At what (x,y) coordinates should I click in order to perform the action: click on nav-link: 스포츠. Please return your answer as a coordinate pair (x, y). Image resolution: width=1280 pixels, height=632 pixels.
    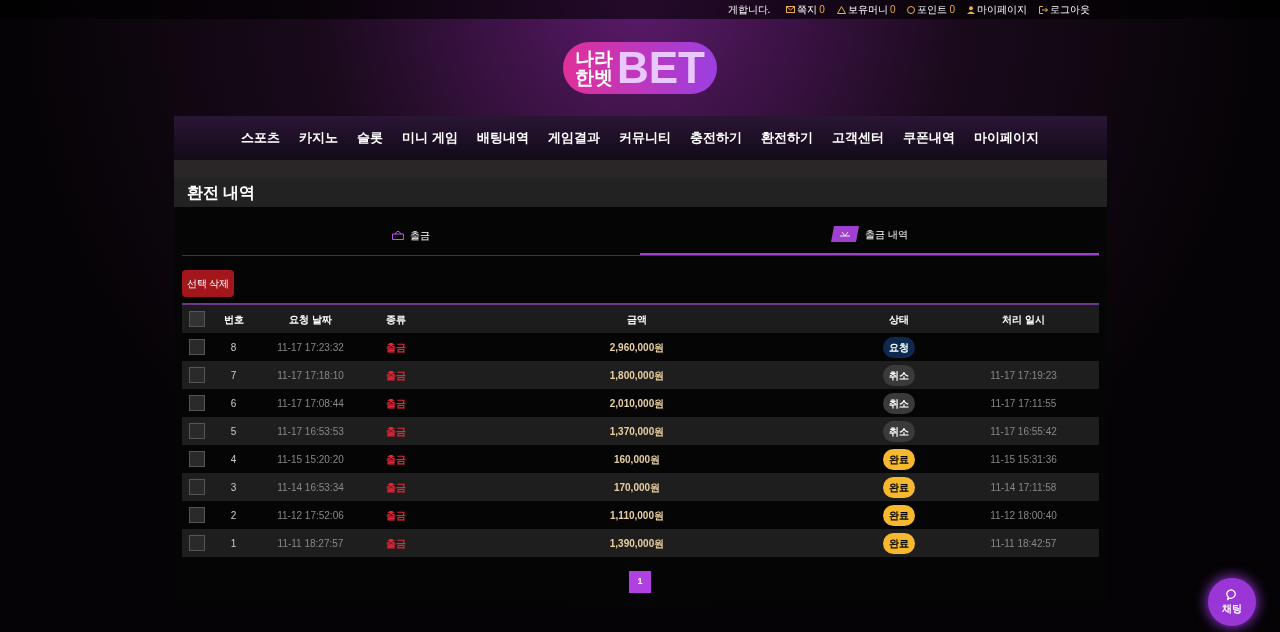
    Looking at the image, I should click on (261, 138).